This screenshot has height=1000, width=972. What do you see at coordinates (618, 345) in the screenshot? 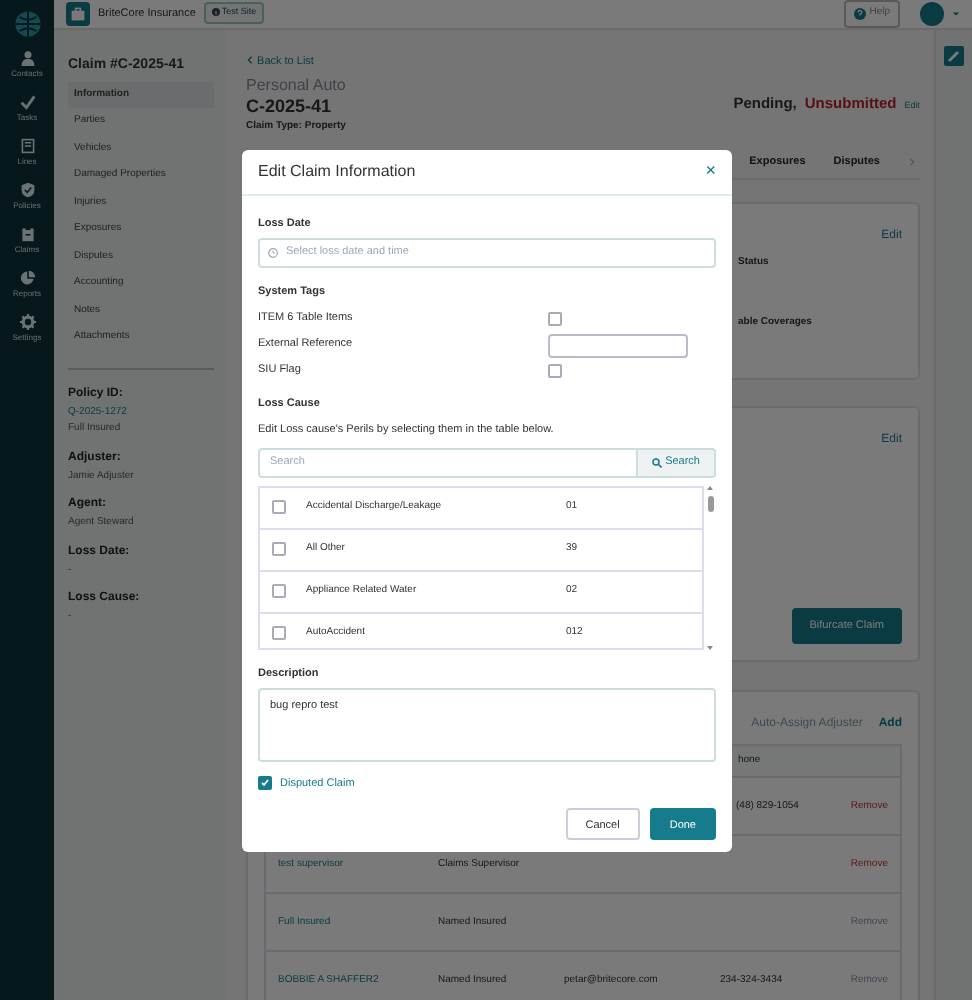
I see `text-input-field` at bounding box center [618, 345].